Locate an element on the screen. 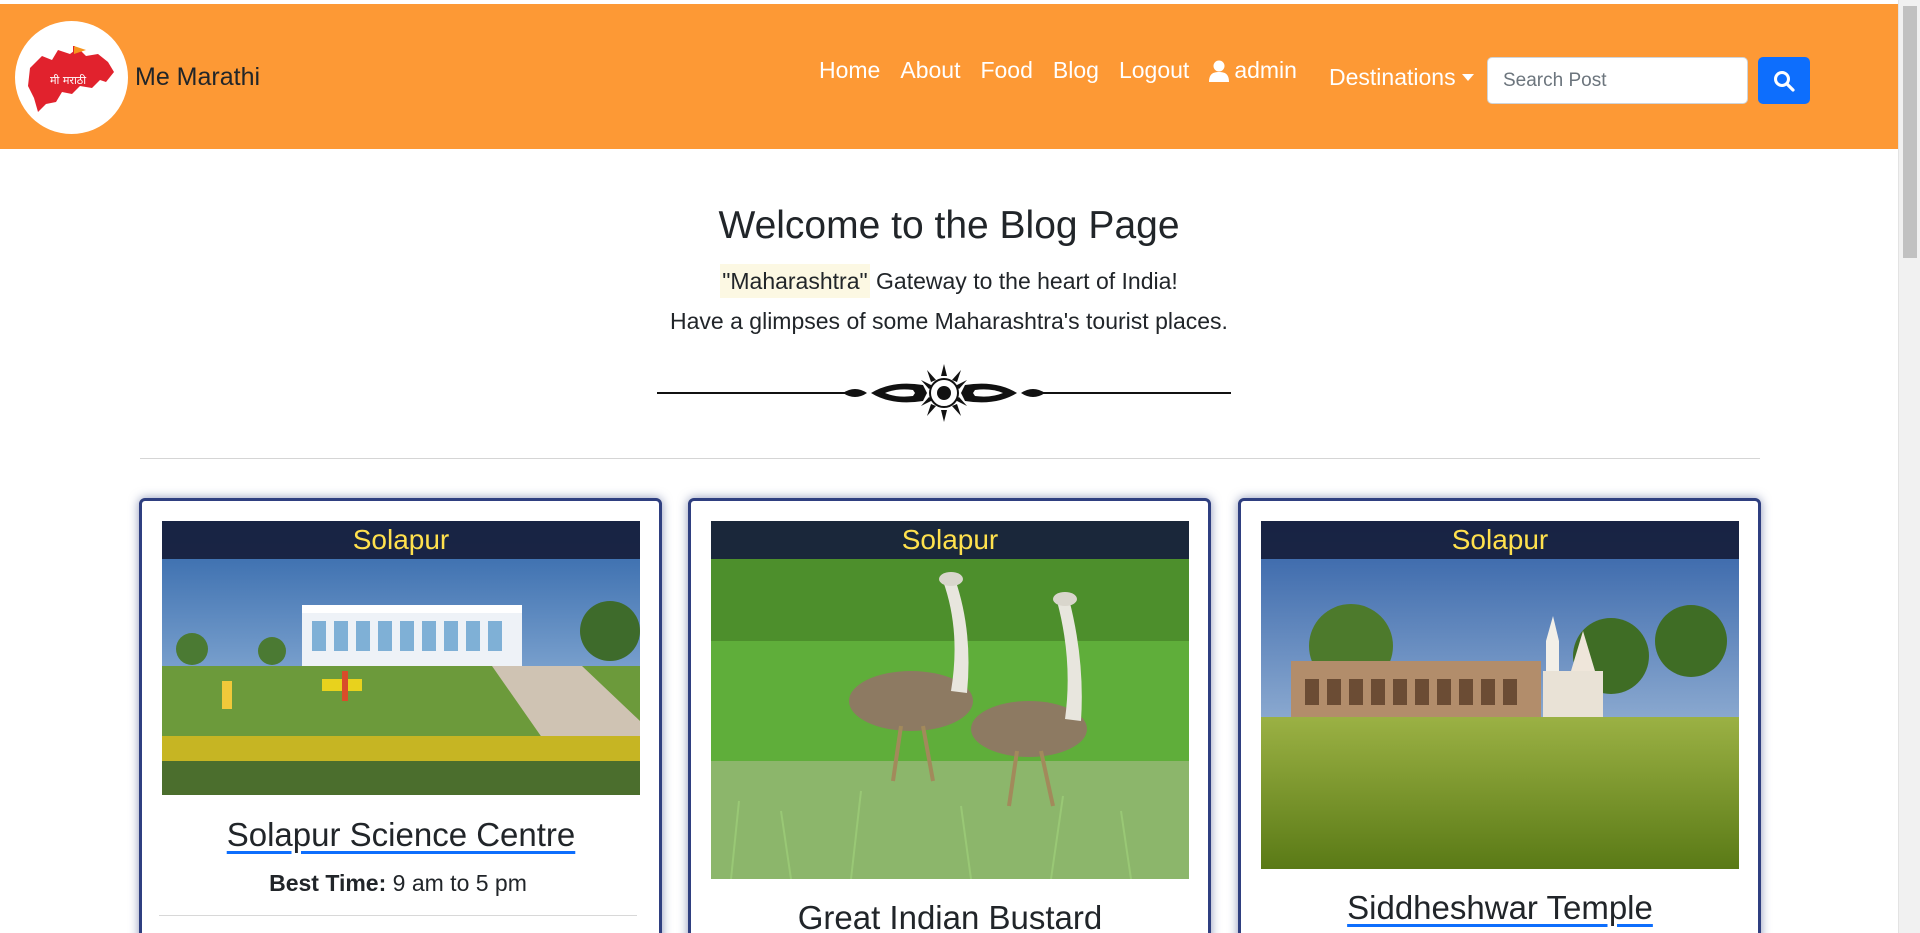  nav-home: Home is located at coordinates (849, 70).